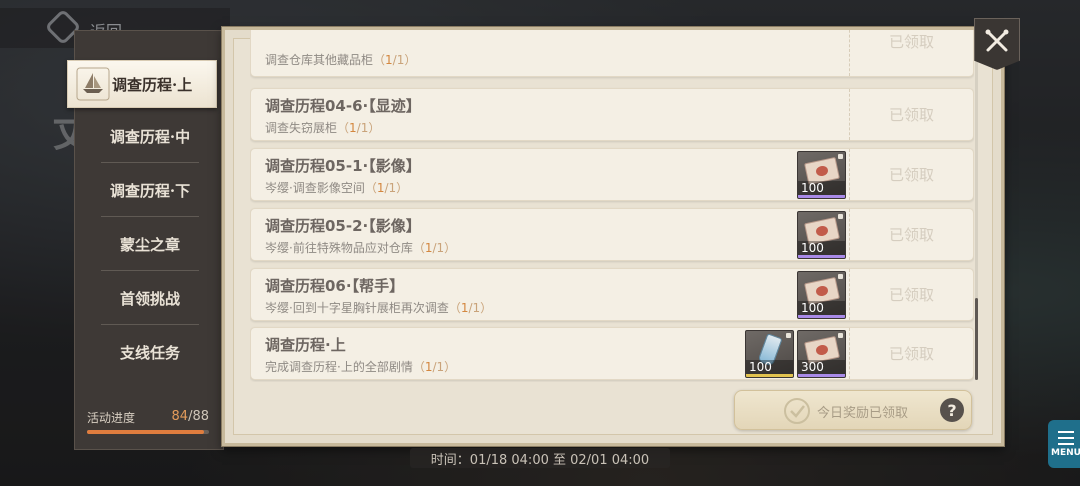  What do you see at coordinates (612, 174) in the screenshot?
I see `quest-row: 调查历程05-1·【影像】 岑缨·调查影像空间（1/1） 100 已领取` at bounding box center [612, 174].